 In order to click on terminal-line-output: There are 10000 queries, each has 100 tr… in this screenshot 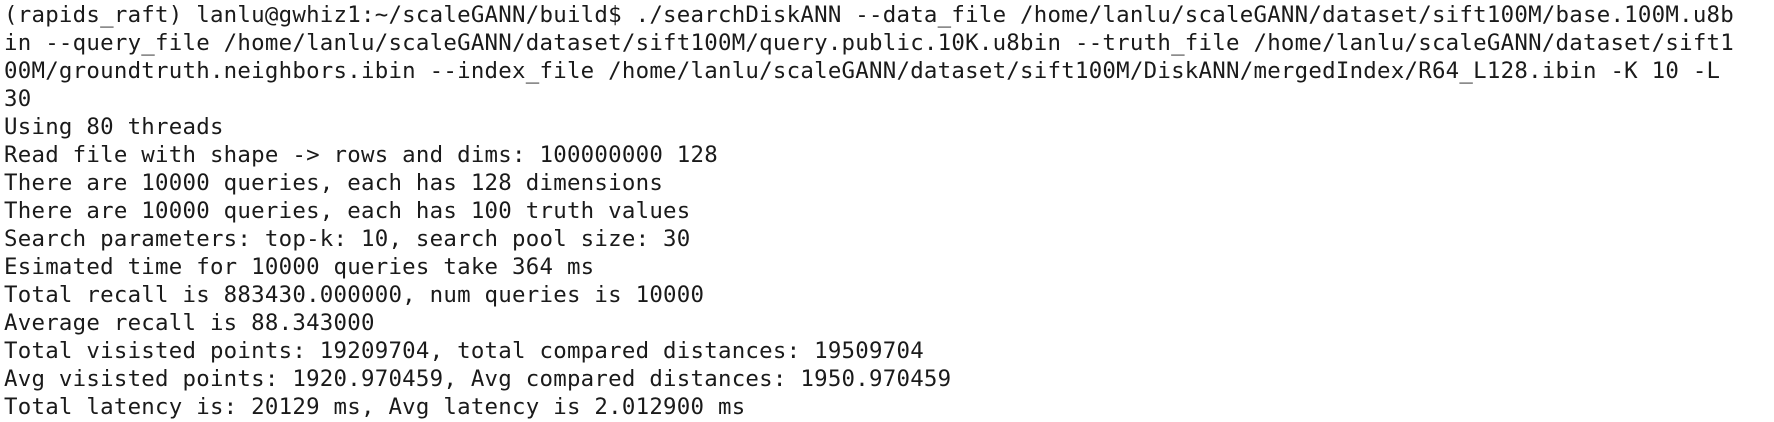, I will do `click(347, 211)`.